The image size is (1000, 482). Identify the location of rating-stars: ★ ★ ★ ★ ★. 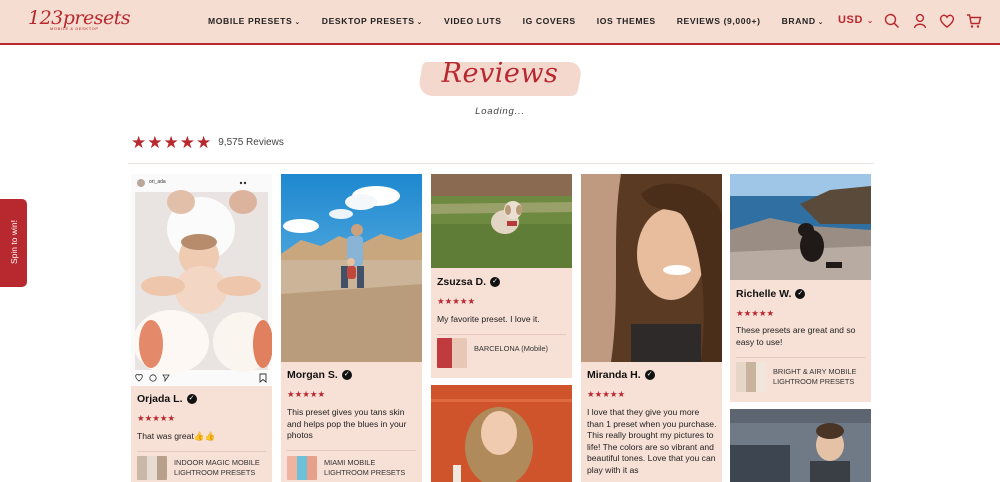
(171, 142).